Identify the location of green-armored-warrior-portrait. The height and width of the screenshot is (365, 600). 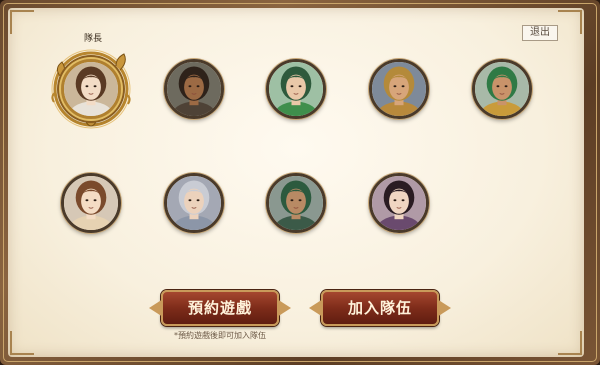
(296, 89).